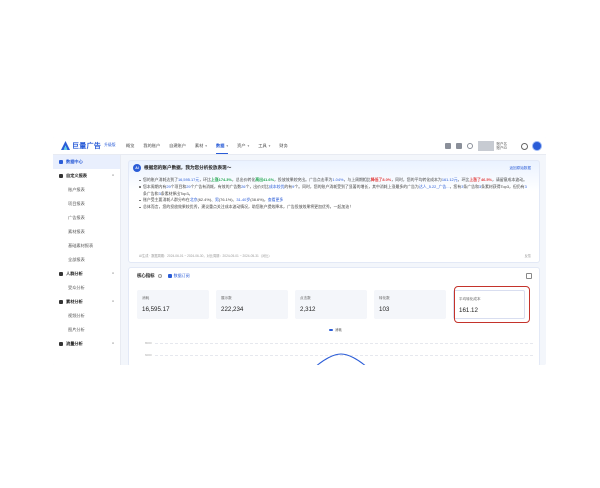 The width and height of the screenshot is (600, 488). What do you see at coordinates (276, 186) in the screenshot?
I see `summary-text: 成本较优` at bounding box center [276, 186].